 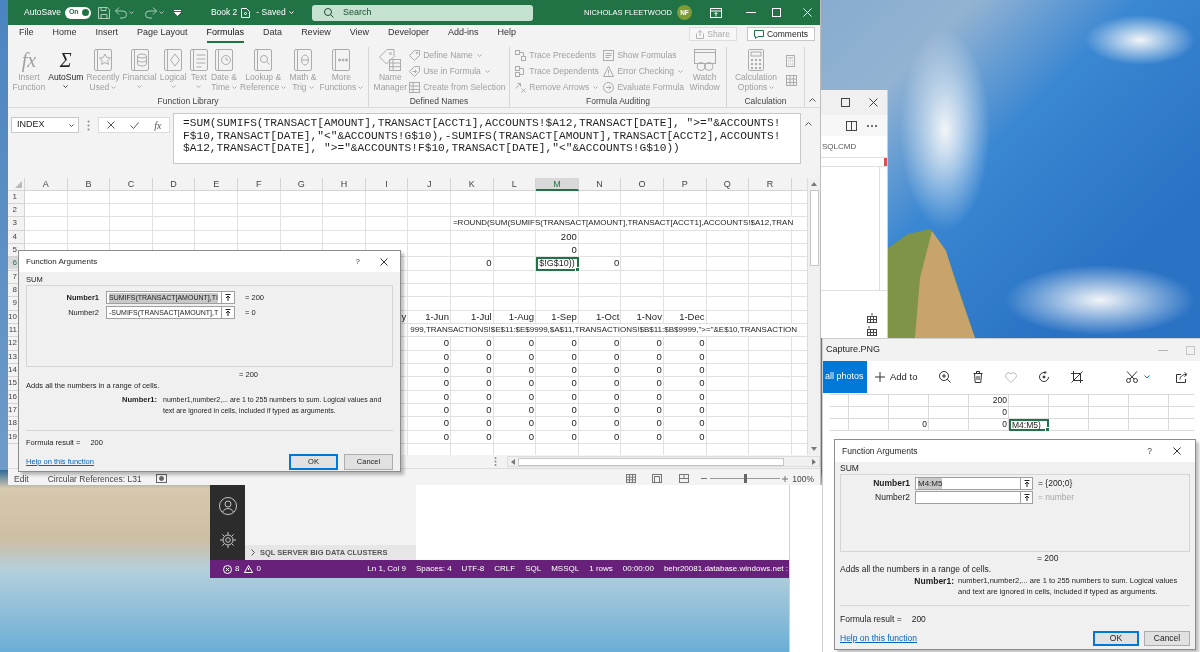 I want to click on normal-view-icon, so click(x=631, y=478).